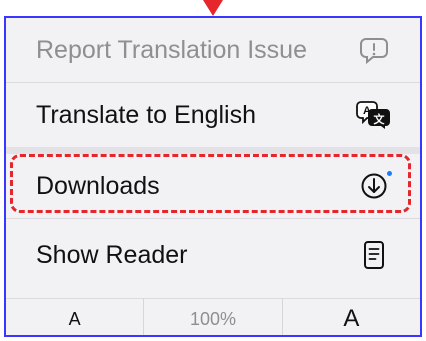 This screenshot has height=341, width=426. Describe the element at coordinates (374, 255) in the screenshot. I see `reader-doc-icon` at that location.